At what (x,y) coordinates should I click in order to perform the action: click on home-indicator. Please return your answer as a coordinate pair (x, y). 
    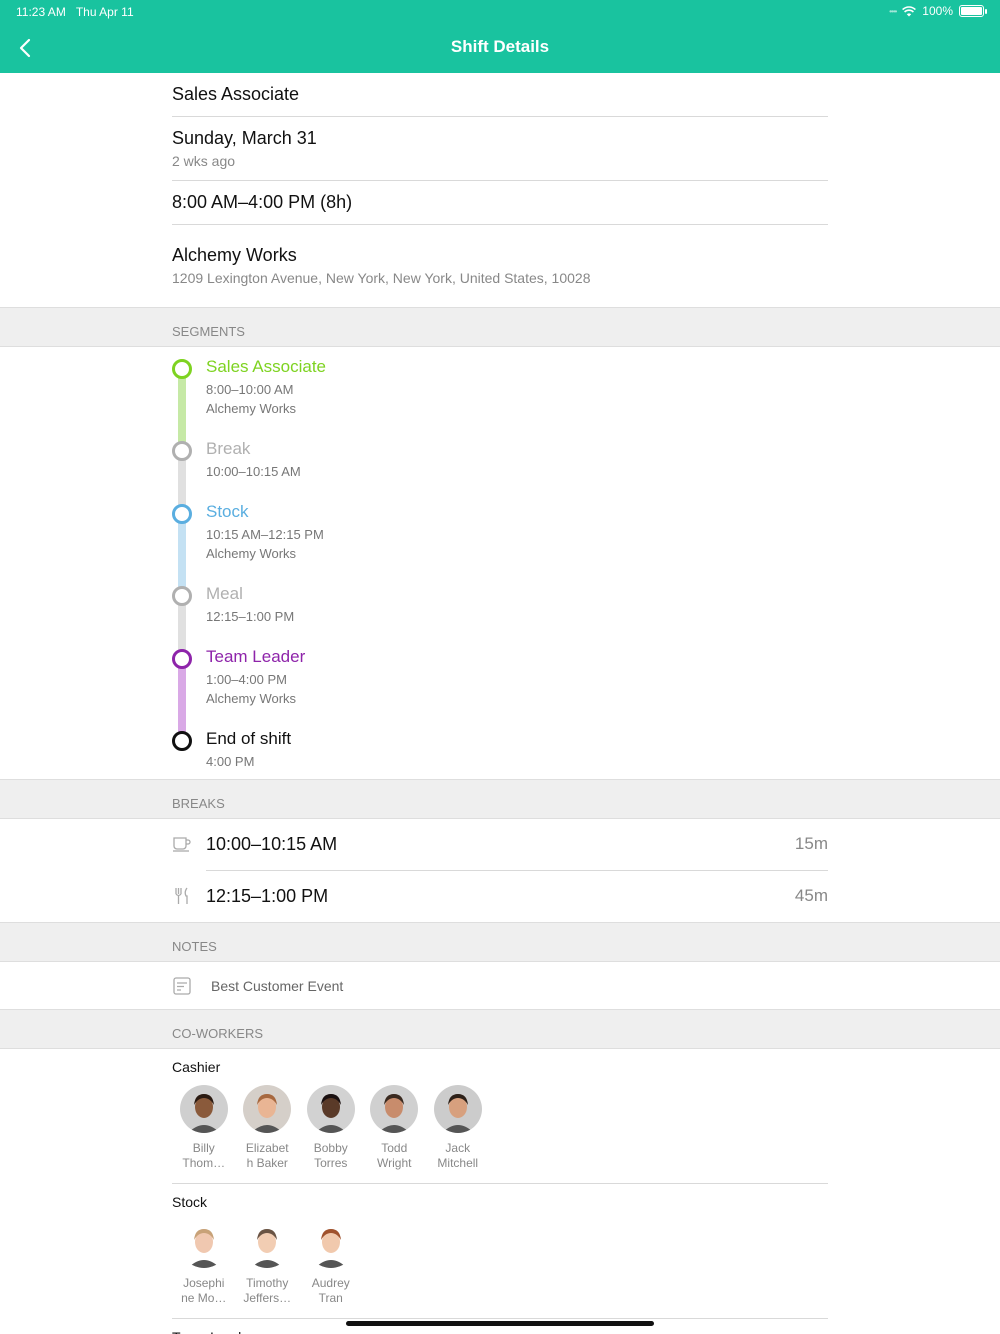
    Looking at the image, I should click on (500, 1323).